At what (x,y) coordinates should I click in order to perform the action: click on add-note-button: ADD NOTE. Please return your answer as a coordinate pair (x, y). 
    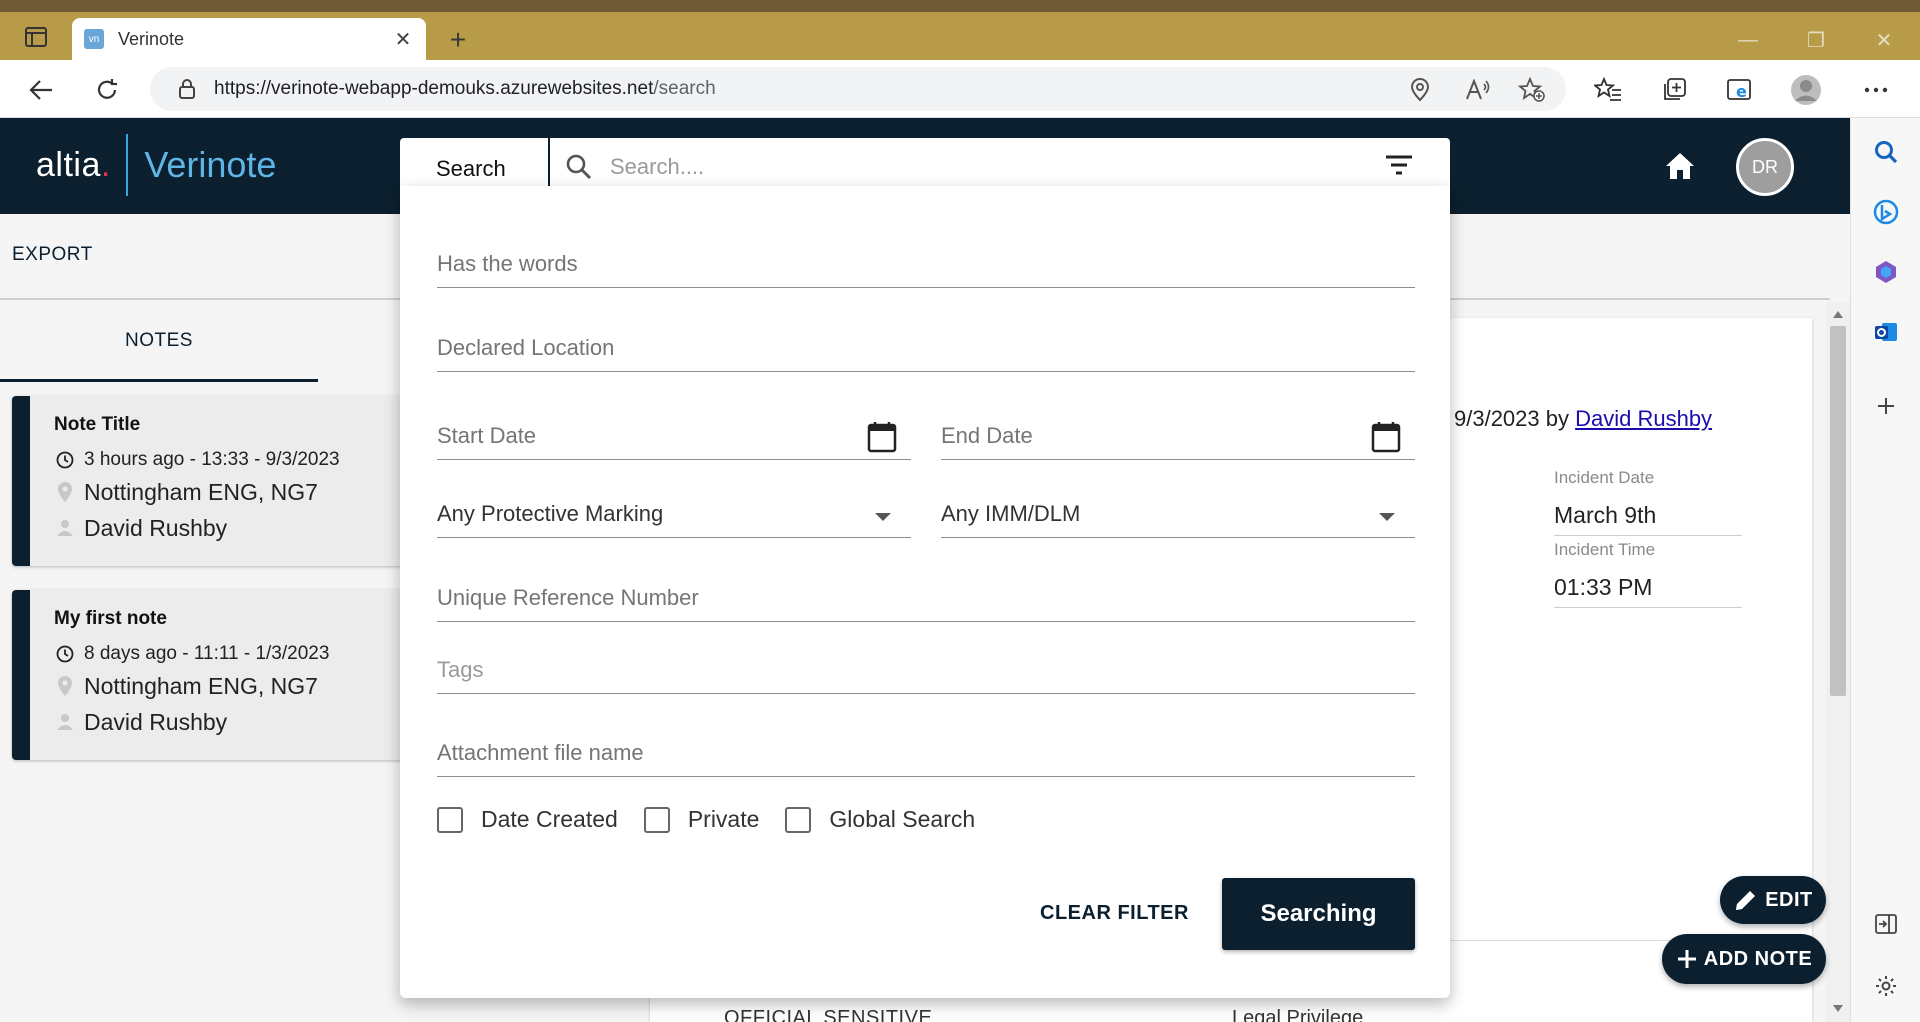
    Looking at the image, I should click on (1744, 959).